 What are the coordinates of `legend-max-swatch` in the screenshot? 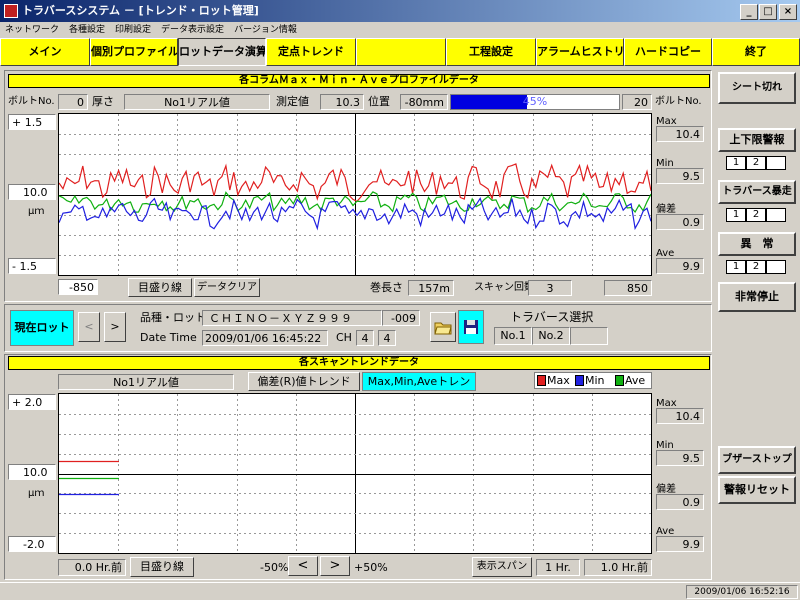 It's located at (541, 380).